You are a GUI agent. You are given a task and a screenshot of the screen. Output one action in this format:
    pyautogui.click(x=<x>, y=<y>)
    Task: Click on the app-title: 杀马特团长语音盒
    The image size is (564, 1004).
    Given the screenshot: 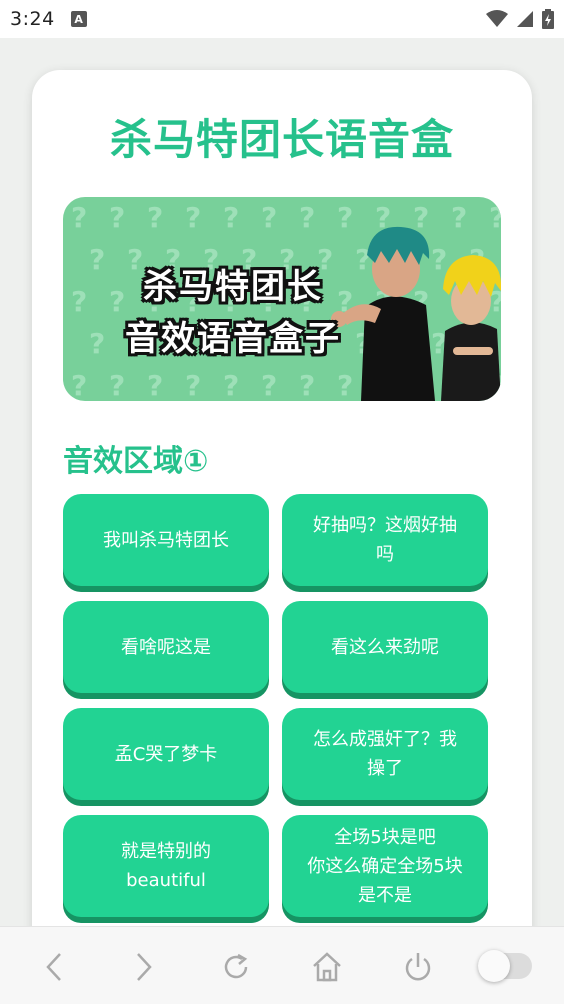 What is the action you would take?
    pyautogui.click(x=281, y=139)
    